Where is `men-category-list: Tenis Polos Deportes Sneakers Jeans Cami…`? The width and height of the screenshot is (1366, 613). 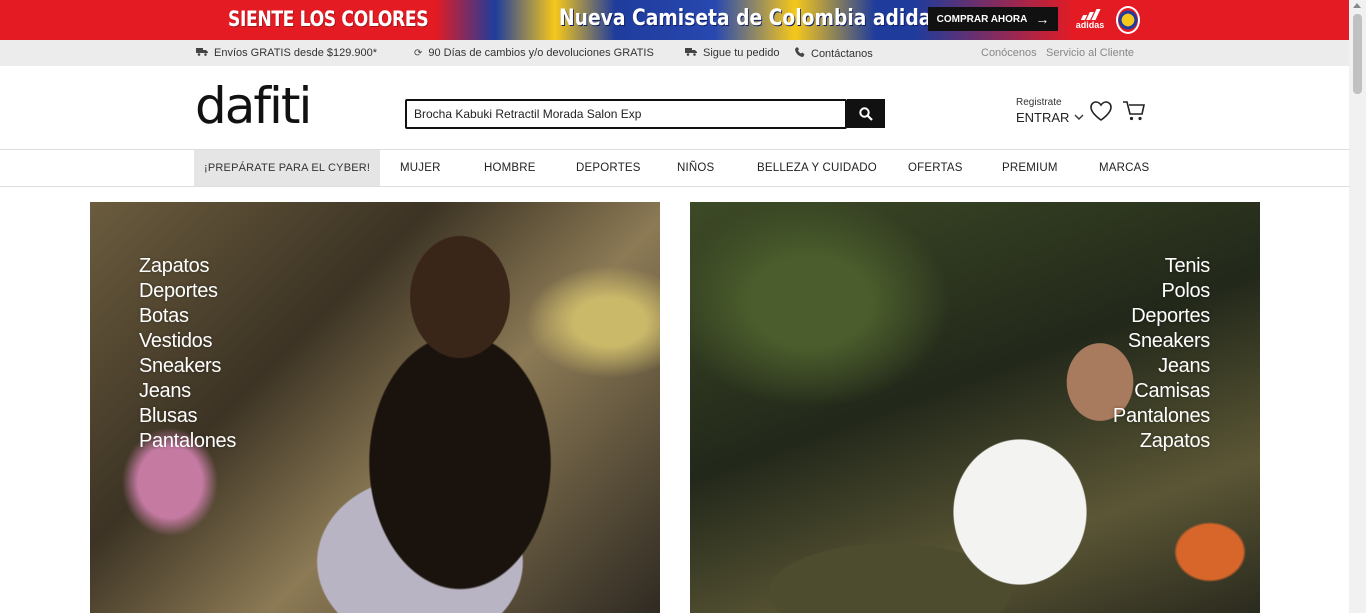 men-category-list: Tenis Polos Deportes Sneakers Jeans Cami… is located at coordinates (1161, 354).